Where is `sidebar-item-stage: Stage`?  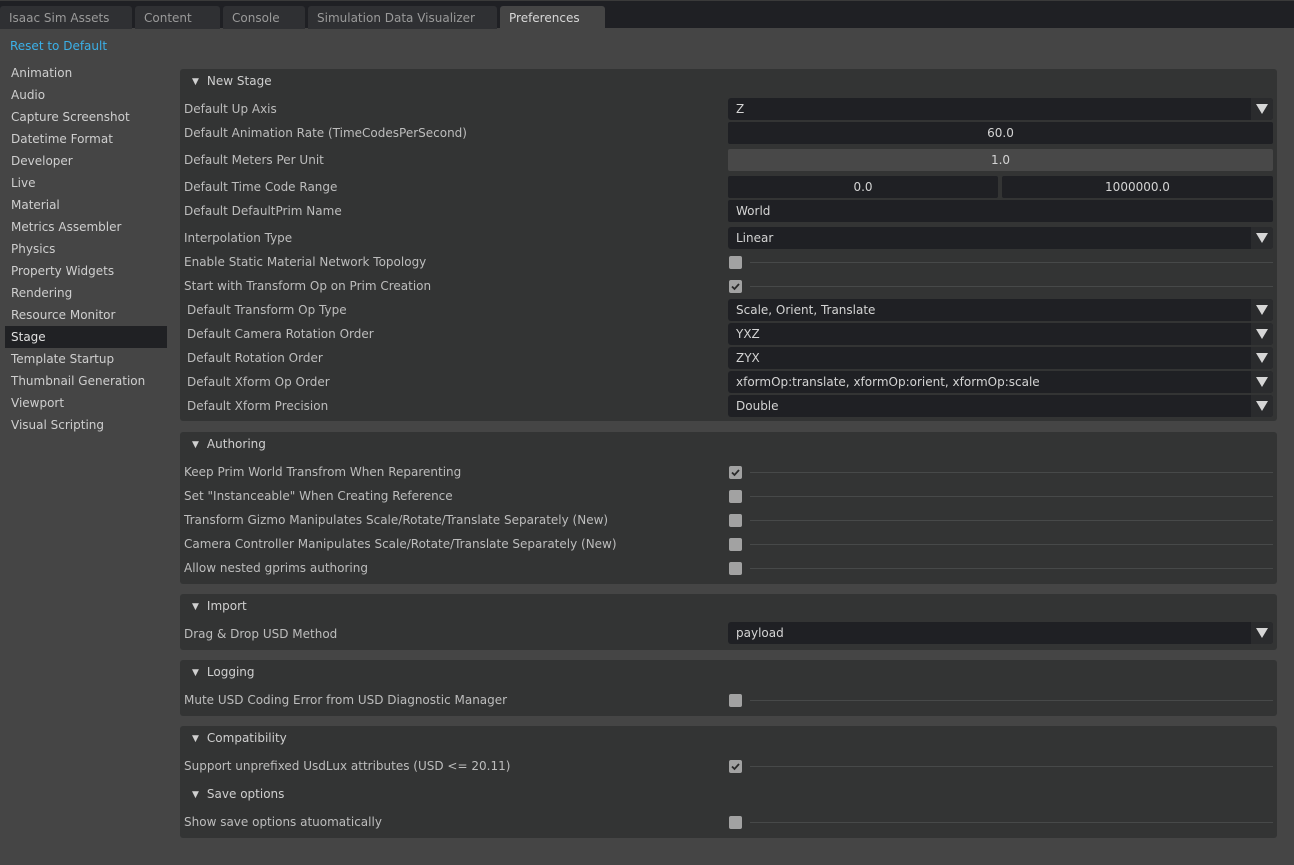 sidebar-item-stage: Stage is located at coordinates (86, 337).